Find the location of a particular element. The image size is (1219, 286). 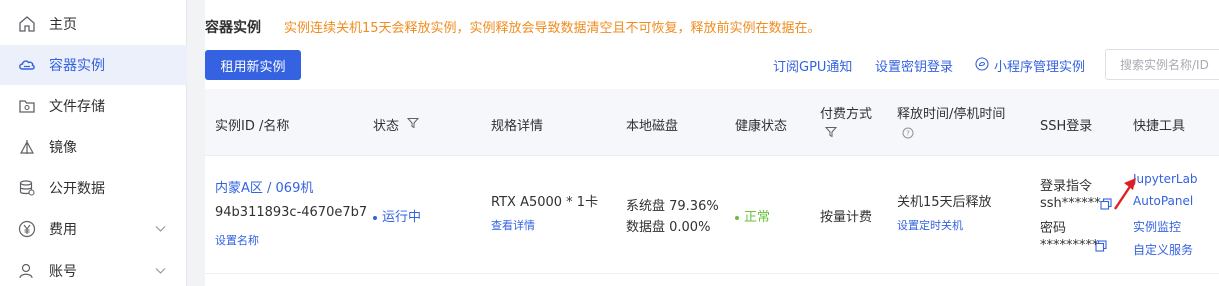

health-badge: 正常 is located at coordinates (752, 215).